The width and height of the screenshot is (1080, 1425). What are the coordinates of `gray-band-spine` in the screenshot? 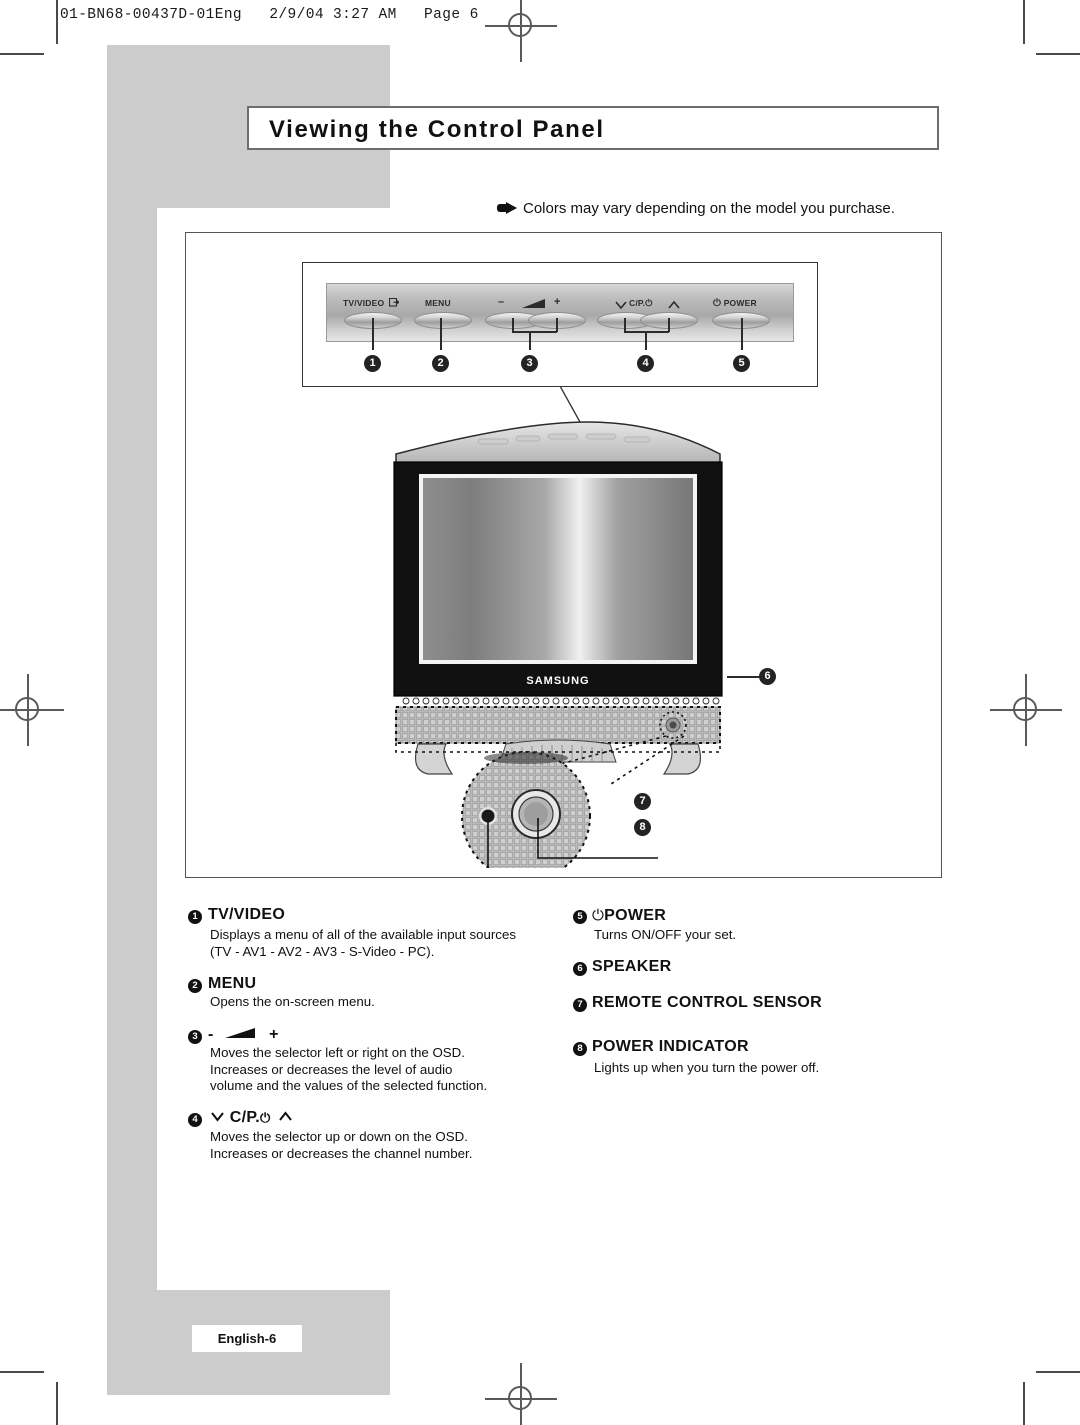 It's located at (132, 749).